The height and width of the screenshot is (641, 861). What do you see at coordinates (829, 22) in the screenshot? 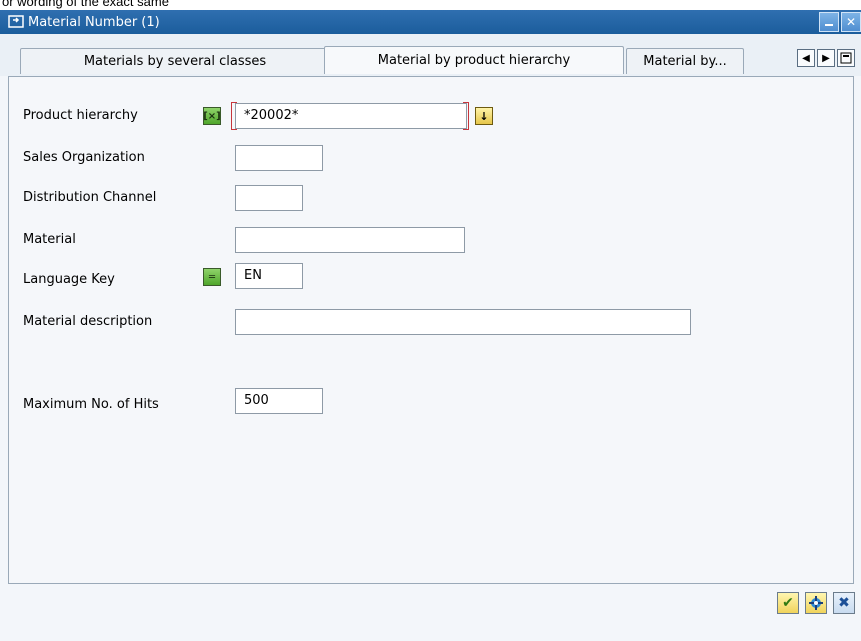
I see `minimize-icon` at bounding box center [829, 22].